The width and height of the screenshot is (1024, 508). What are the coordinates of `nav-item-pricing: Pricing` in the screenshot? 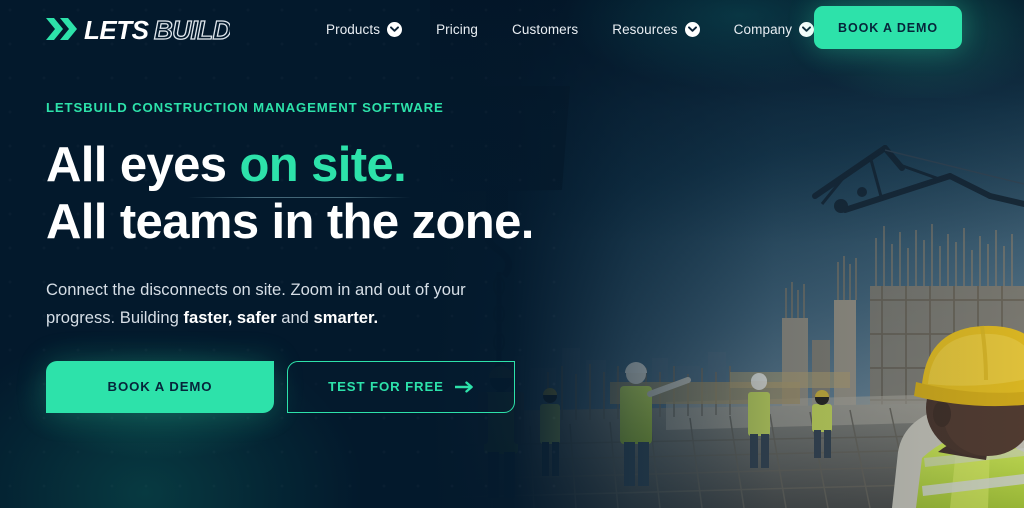 It's located at (457, 29).